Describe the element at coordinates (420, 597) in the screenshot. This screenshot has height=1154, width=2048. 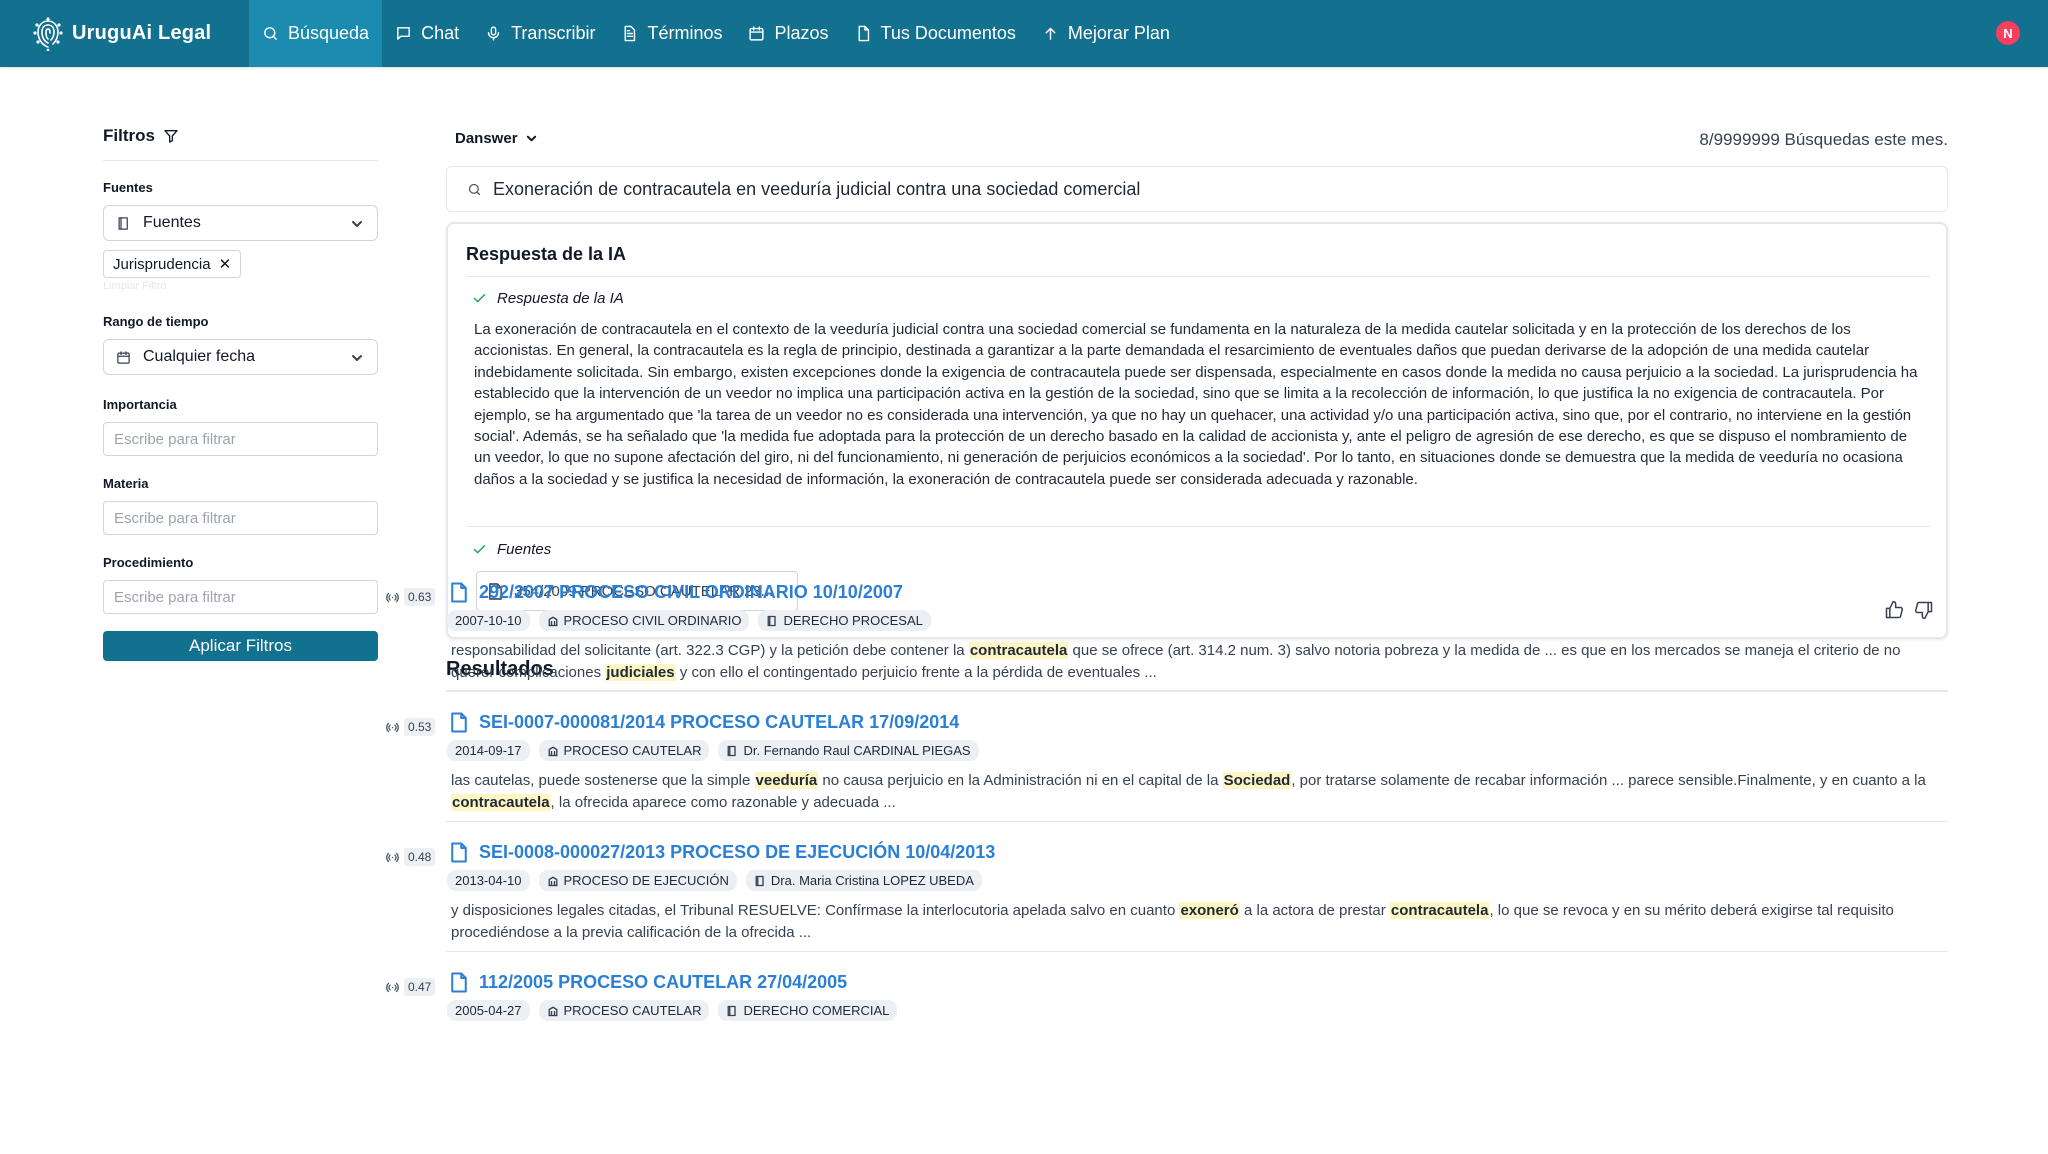
I see `score-value: 0.63` at that location.